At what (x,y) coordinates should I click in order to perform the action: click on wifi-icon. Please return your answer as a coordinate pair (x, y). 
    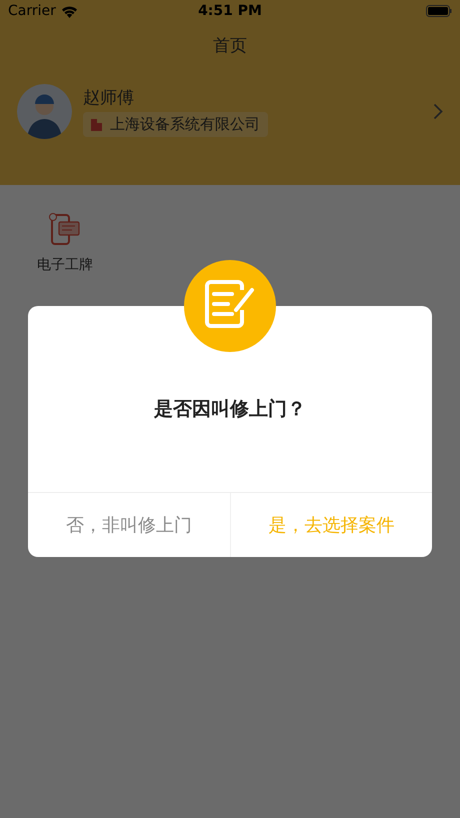
    Looking at the image, I should click on (69, 11).